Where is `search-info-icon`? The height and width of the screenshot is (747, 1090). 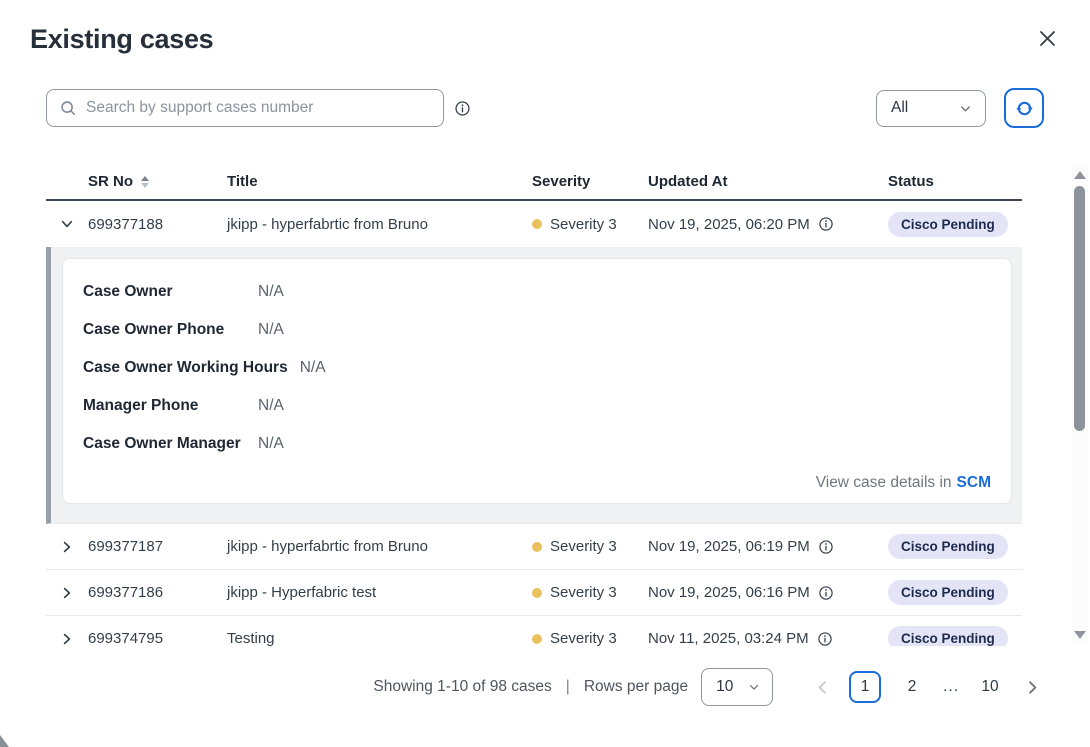 search-info-icon is located at coordinates (462, 108).